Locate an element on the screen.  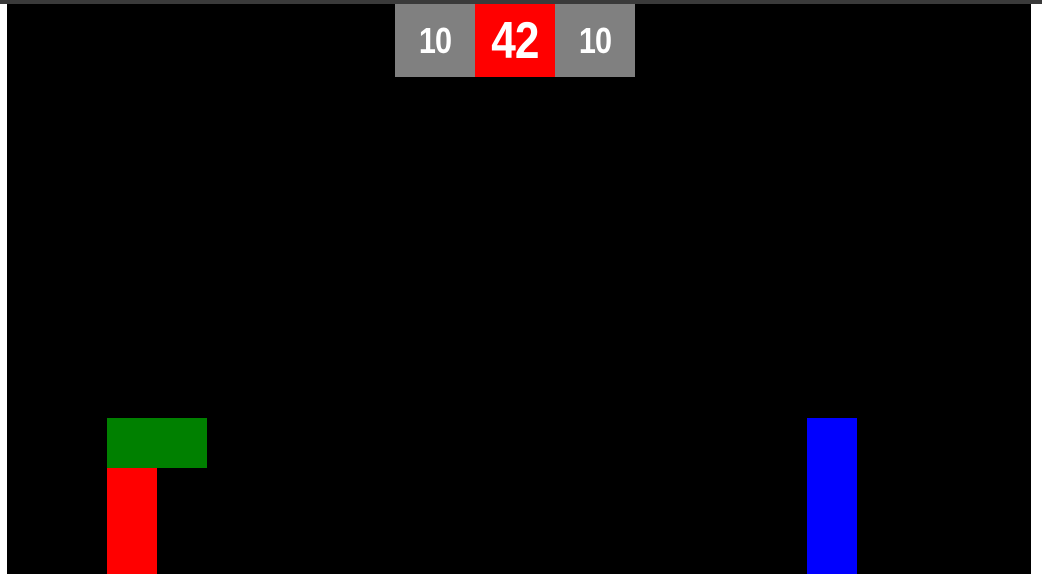
green-block is located at coordinates (157, 443).